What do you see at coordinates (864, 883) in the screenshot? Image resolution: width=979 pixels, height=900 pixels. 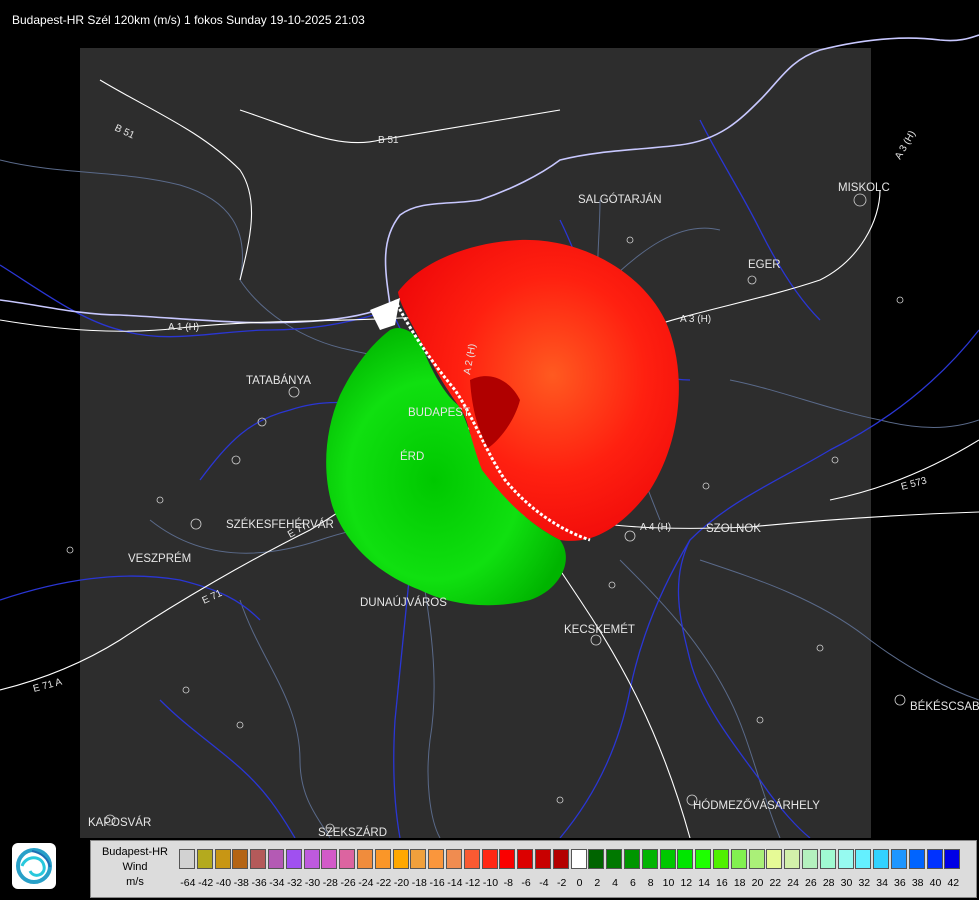 I see `legend-tick-label: 32` at bounding box center [864, 883].